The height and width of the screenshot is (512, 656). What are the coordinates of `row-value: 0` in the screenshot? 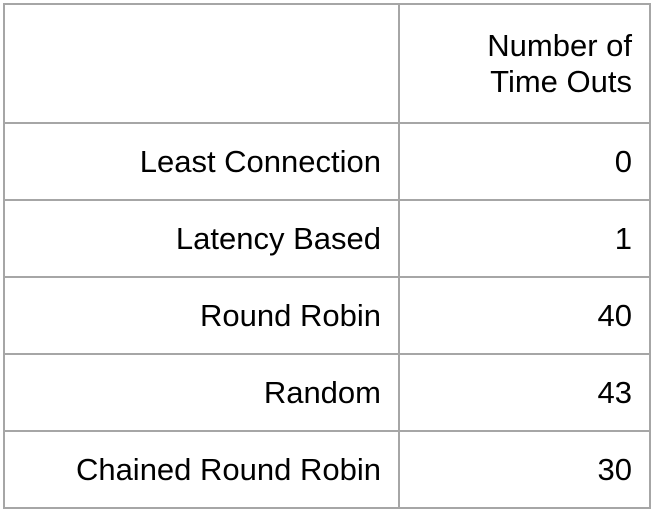 It's located at (524, 161).